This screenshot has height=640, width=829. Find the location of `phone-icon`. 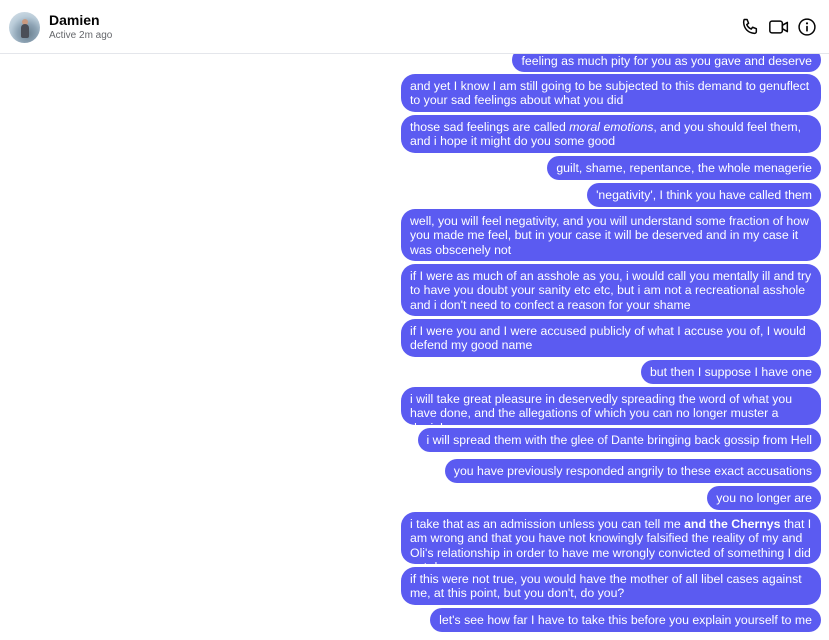

phone-icon is located at coordinates (750, 27).